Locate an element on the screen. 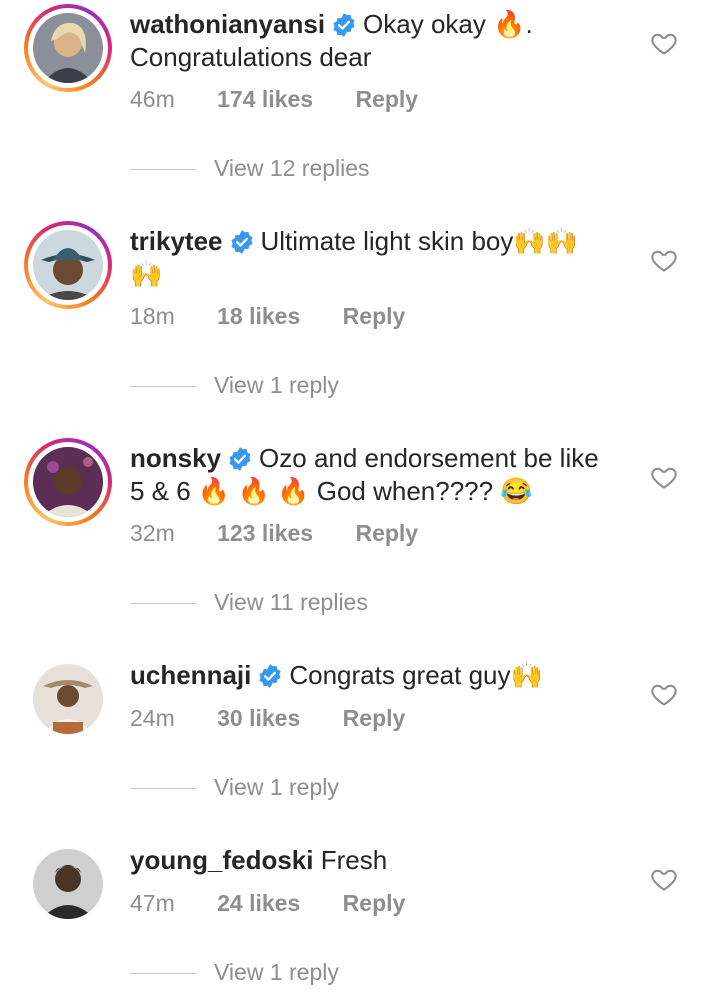  comment-meta: 24m 30 likes Reply is located at coordinates (285, 718).